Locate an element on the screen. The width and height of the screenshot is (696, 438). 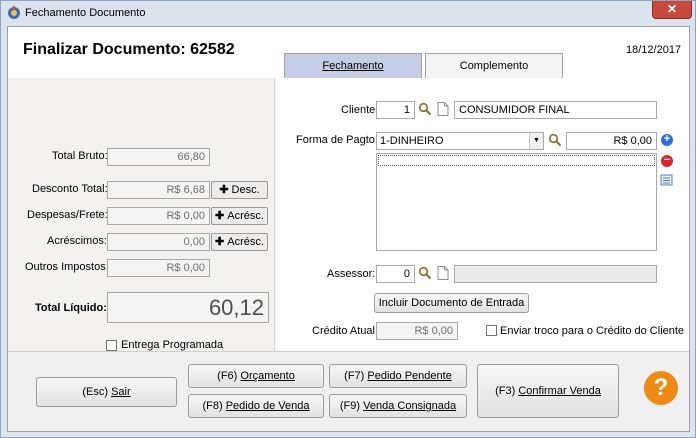
pedido-pendente-button: (F7) Pedido Pendente is located at coordinates (398, 376).